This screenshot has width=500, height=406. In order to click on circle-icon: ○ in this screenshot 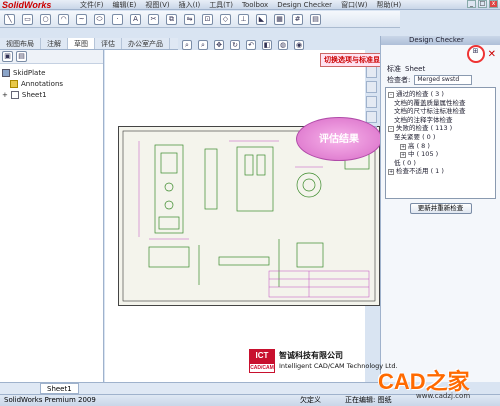, I will do `click(45, 19)`.